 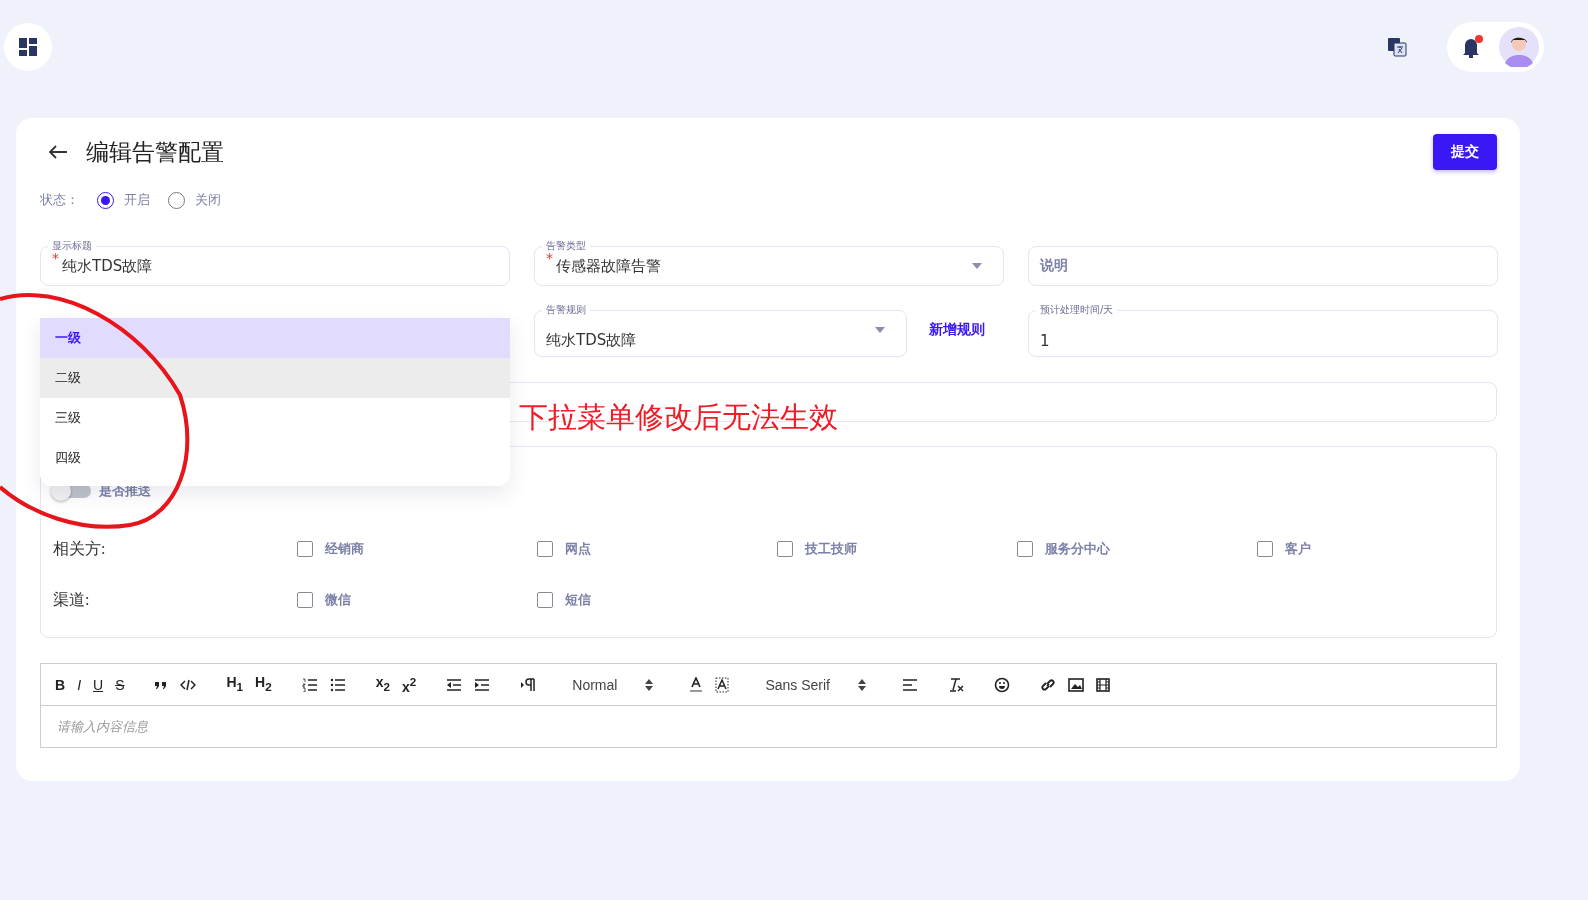 I want to click on subscript-button: x$_{2}$, so click(x=382, y=684).